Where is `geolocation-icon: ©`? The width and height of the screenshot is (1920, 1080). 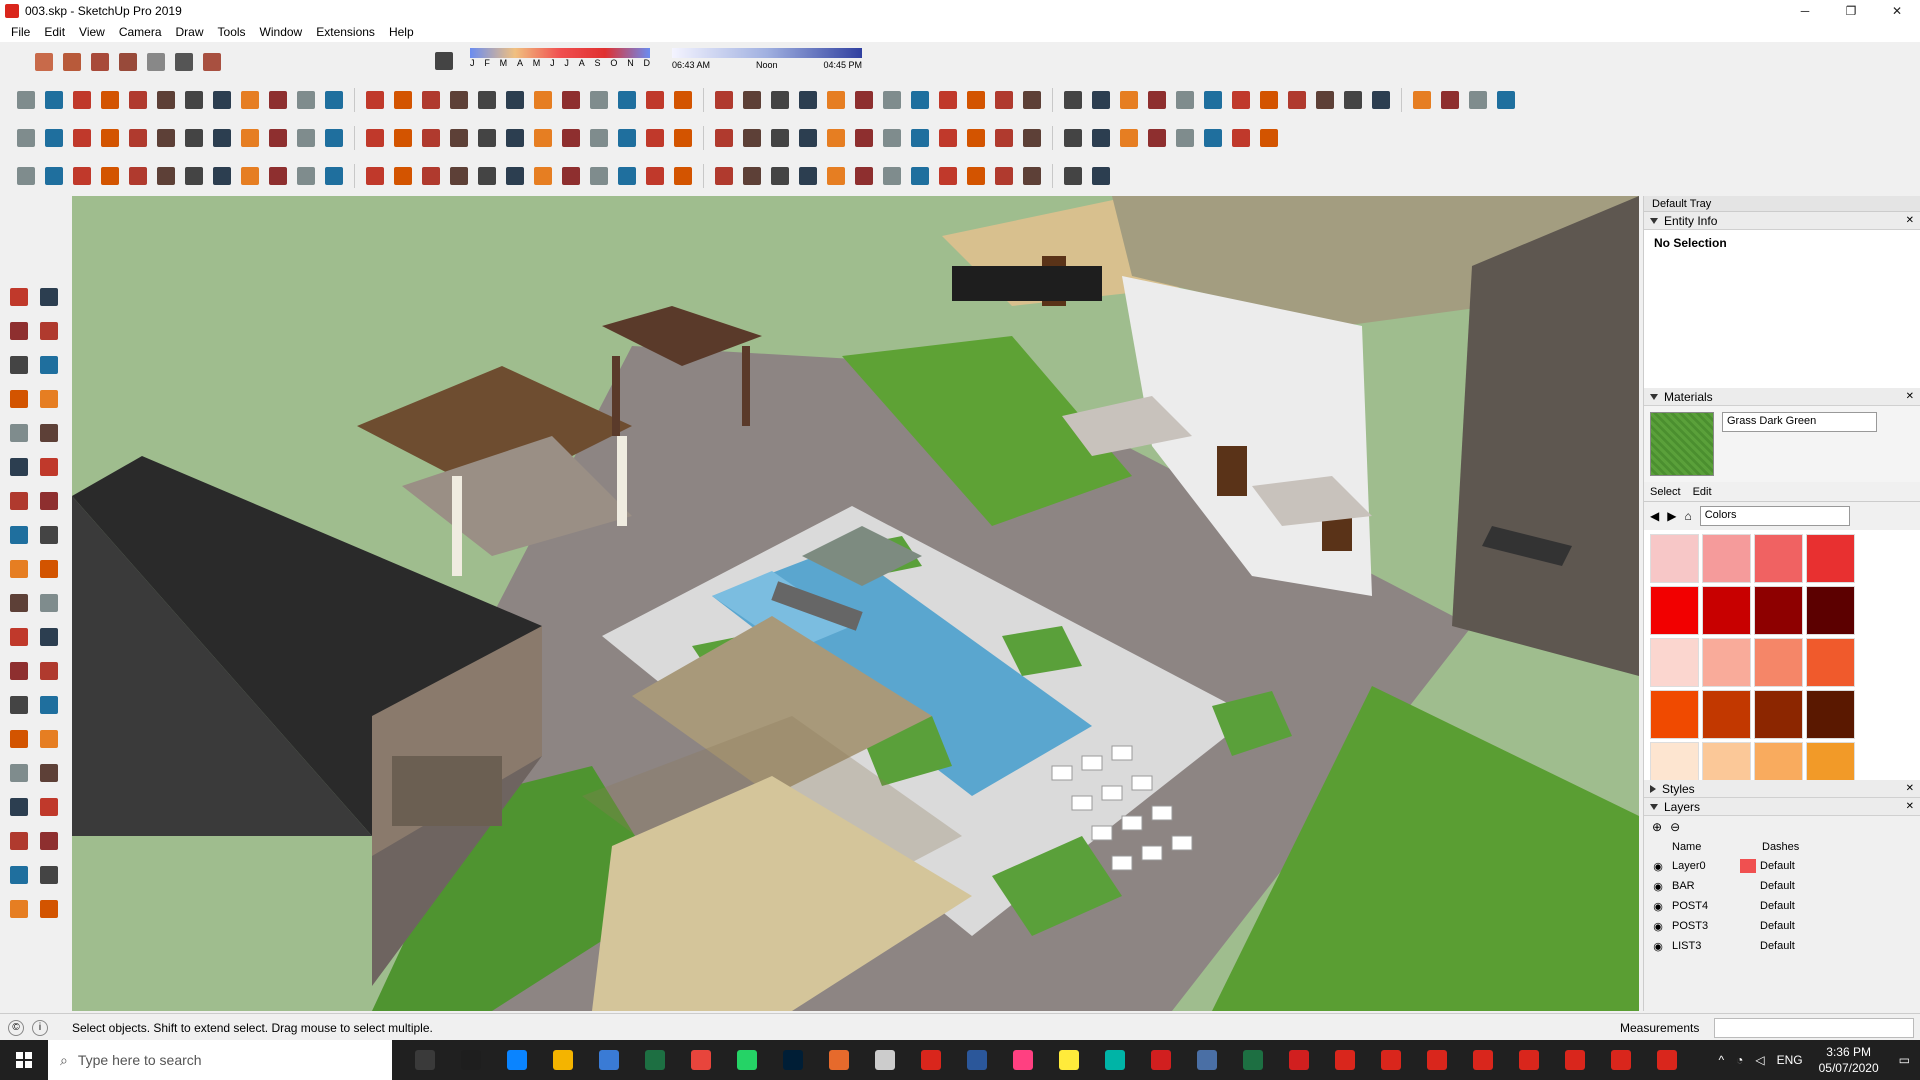
geolocation-icon: © is located at coordinates (16, 1027).